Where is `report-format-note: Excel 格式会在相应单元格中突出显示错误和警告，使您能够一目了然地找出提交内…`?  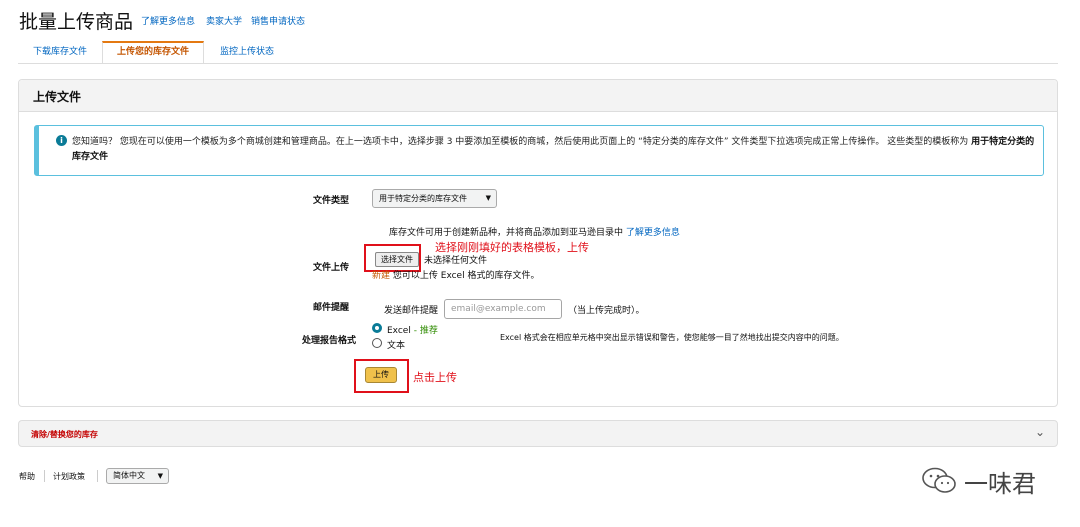
report-format-note: Excel 格式会在相应单元格中突出显示错误和警告，使您能够一目了然地找出提交内… is located at coordinates (672, 337).